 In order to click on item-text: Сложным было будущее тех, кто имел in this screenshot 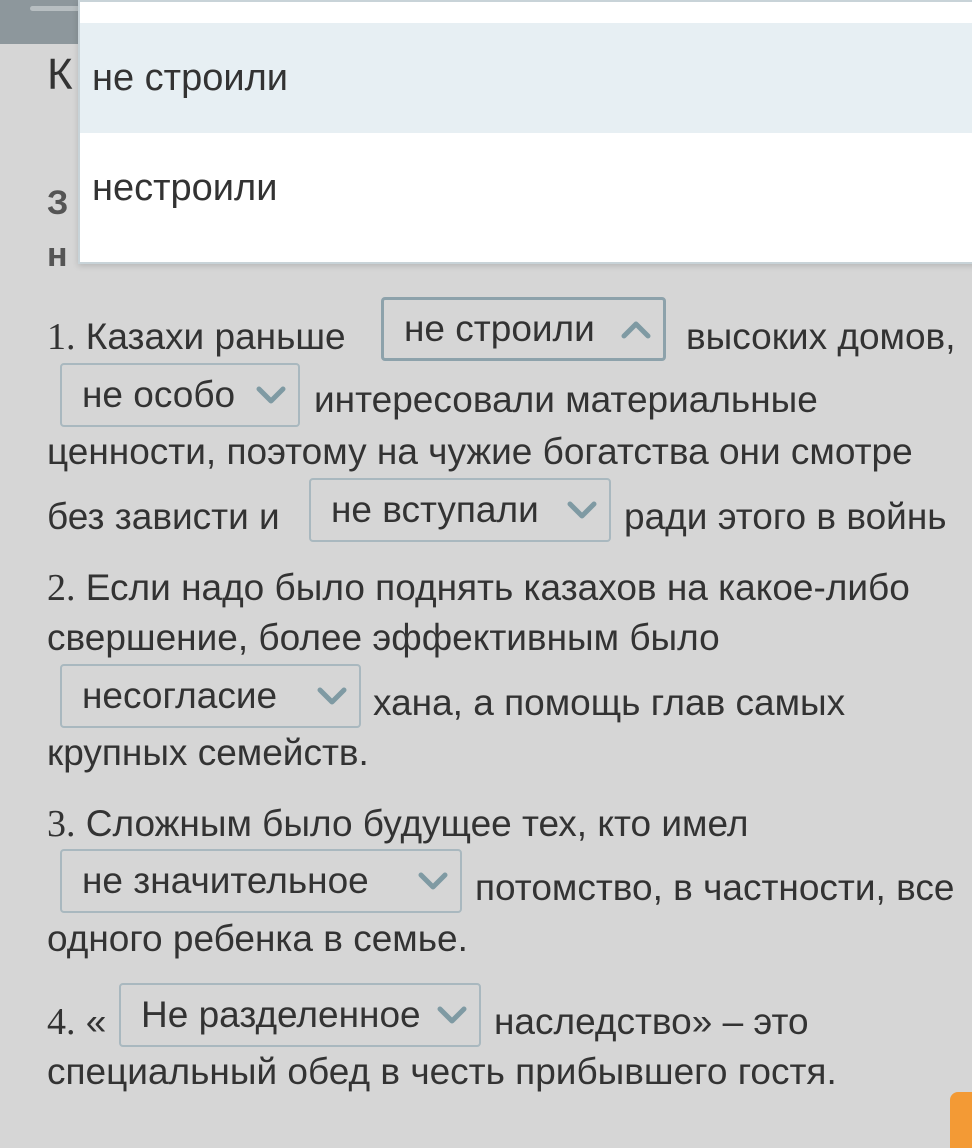, I will do `click(417, 823)`.